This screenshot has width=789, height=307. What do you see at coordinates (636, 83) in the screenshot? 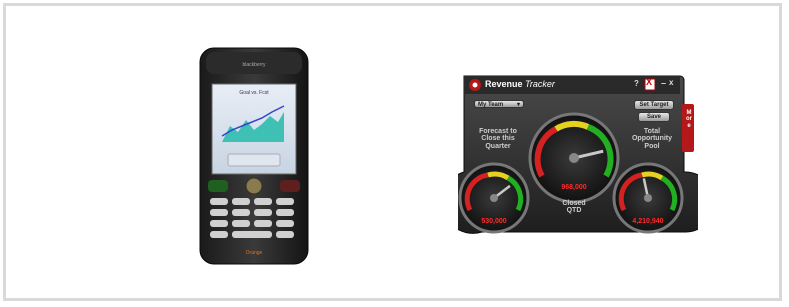
I see `help-button: ?` at bounding box center [636, 83].